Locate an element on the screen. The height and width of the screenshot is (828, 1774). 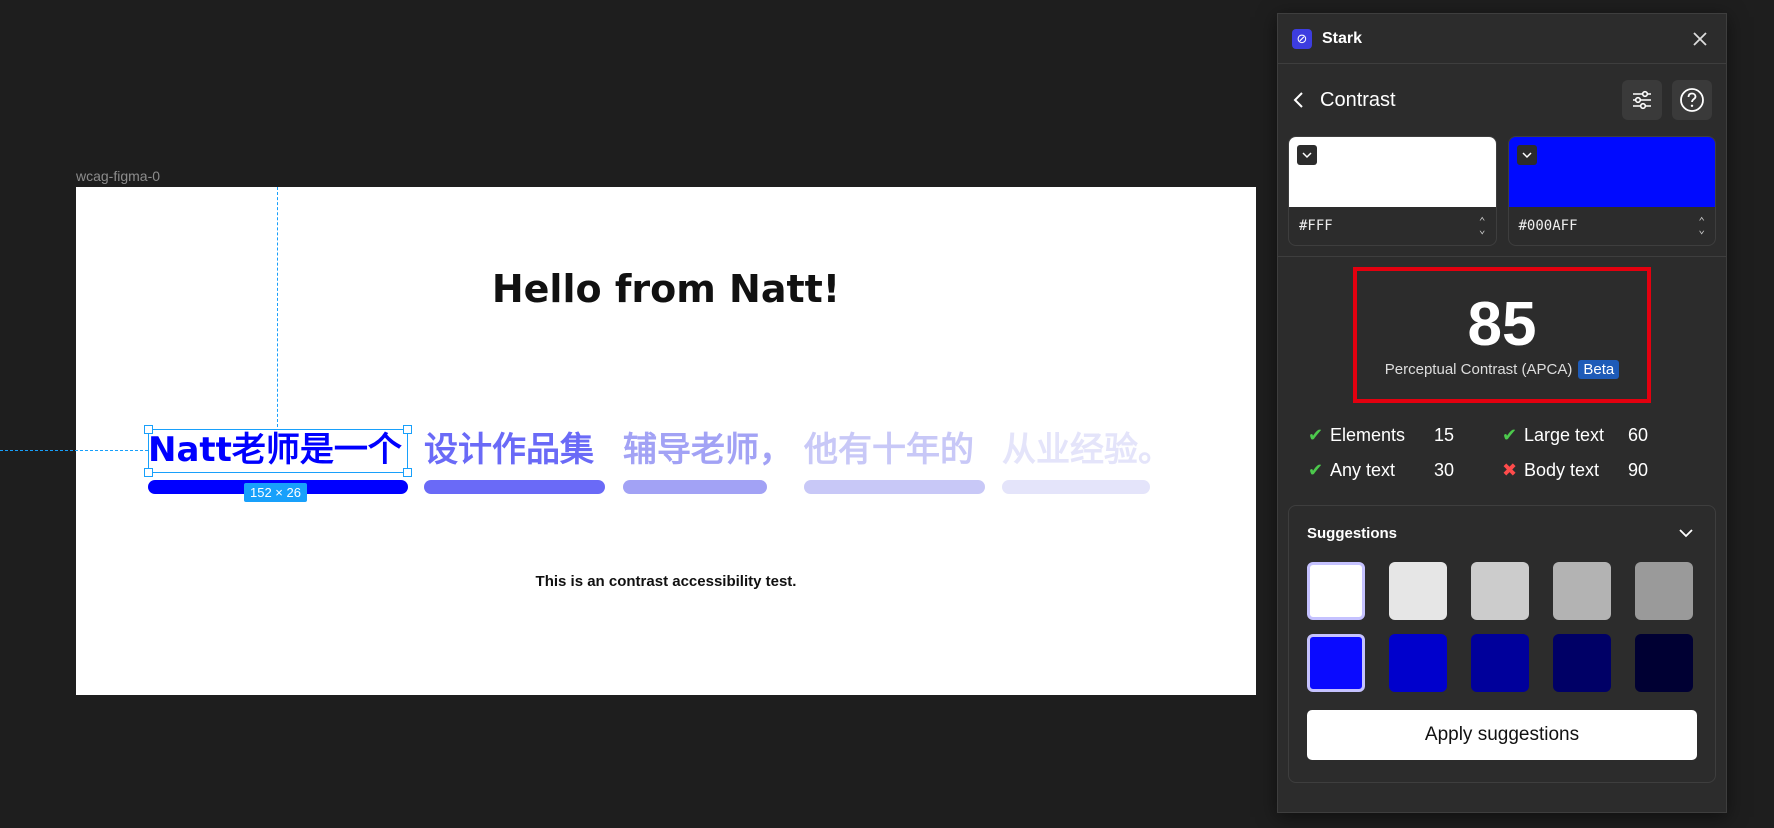
result-any-text: ✔ Any text 30 is located at coordinates (1405, 470).